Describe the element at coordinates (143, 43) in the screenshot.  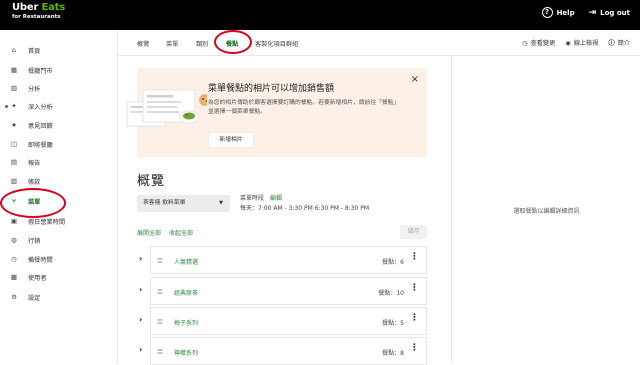
I see `tab-overview: 概覽` at that location.